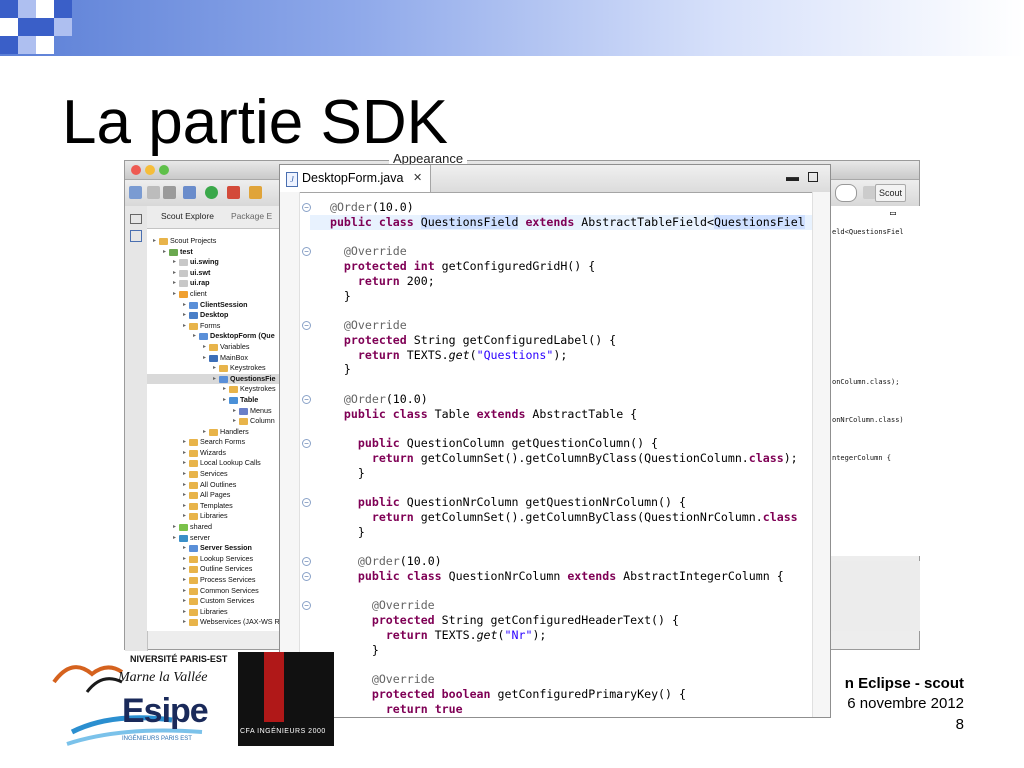  What do you see at coordinates (214, 527) in the screenshot?
I see `tree-item: ▸ shared` at bounding box center [214, 527].